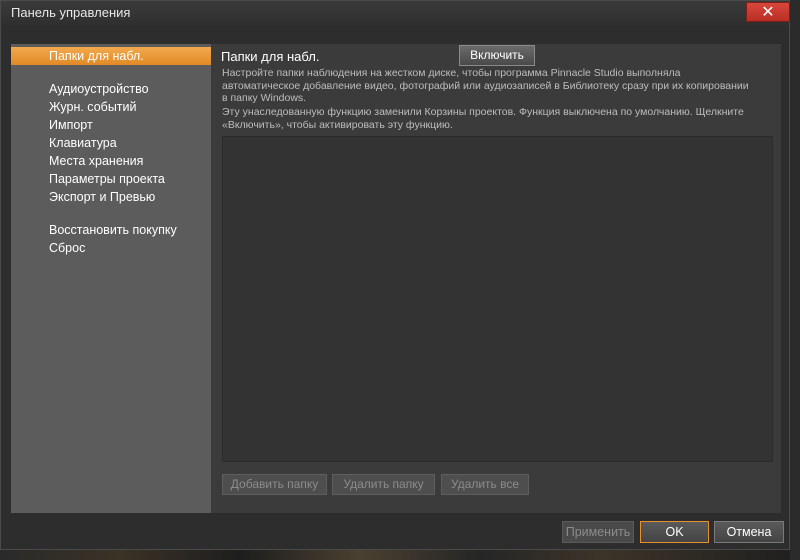 The width and height of the screenshot is (800, 560). Describe the element at coordinates (71, 12) in the screenshot. I see `window-title: Панель управления` at that location.